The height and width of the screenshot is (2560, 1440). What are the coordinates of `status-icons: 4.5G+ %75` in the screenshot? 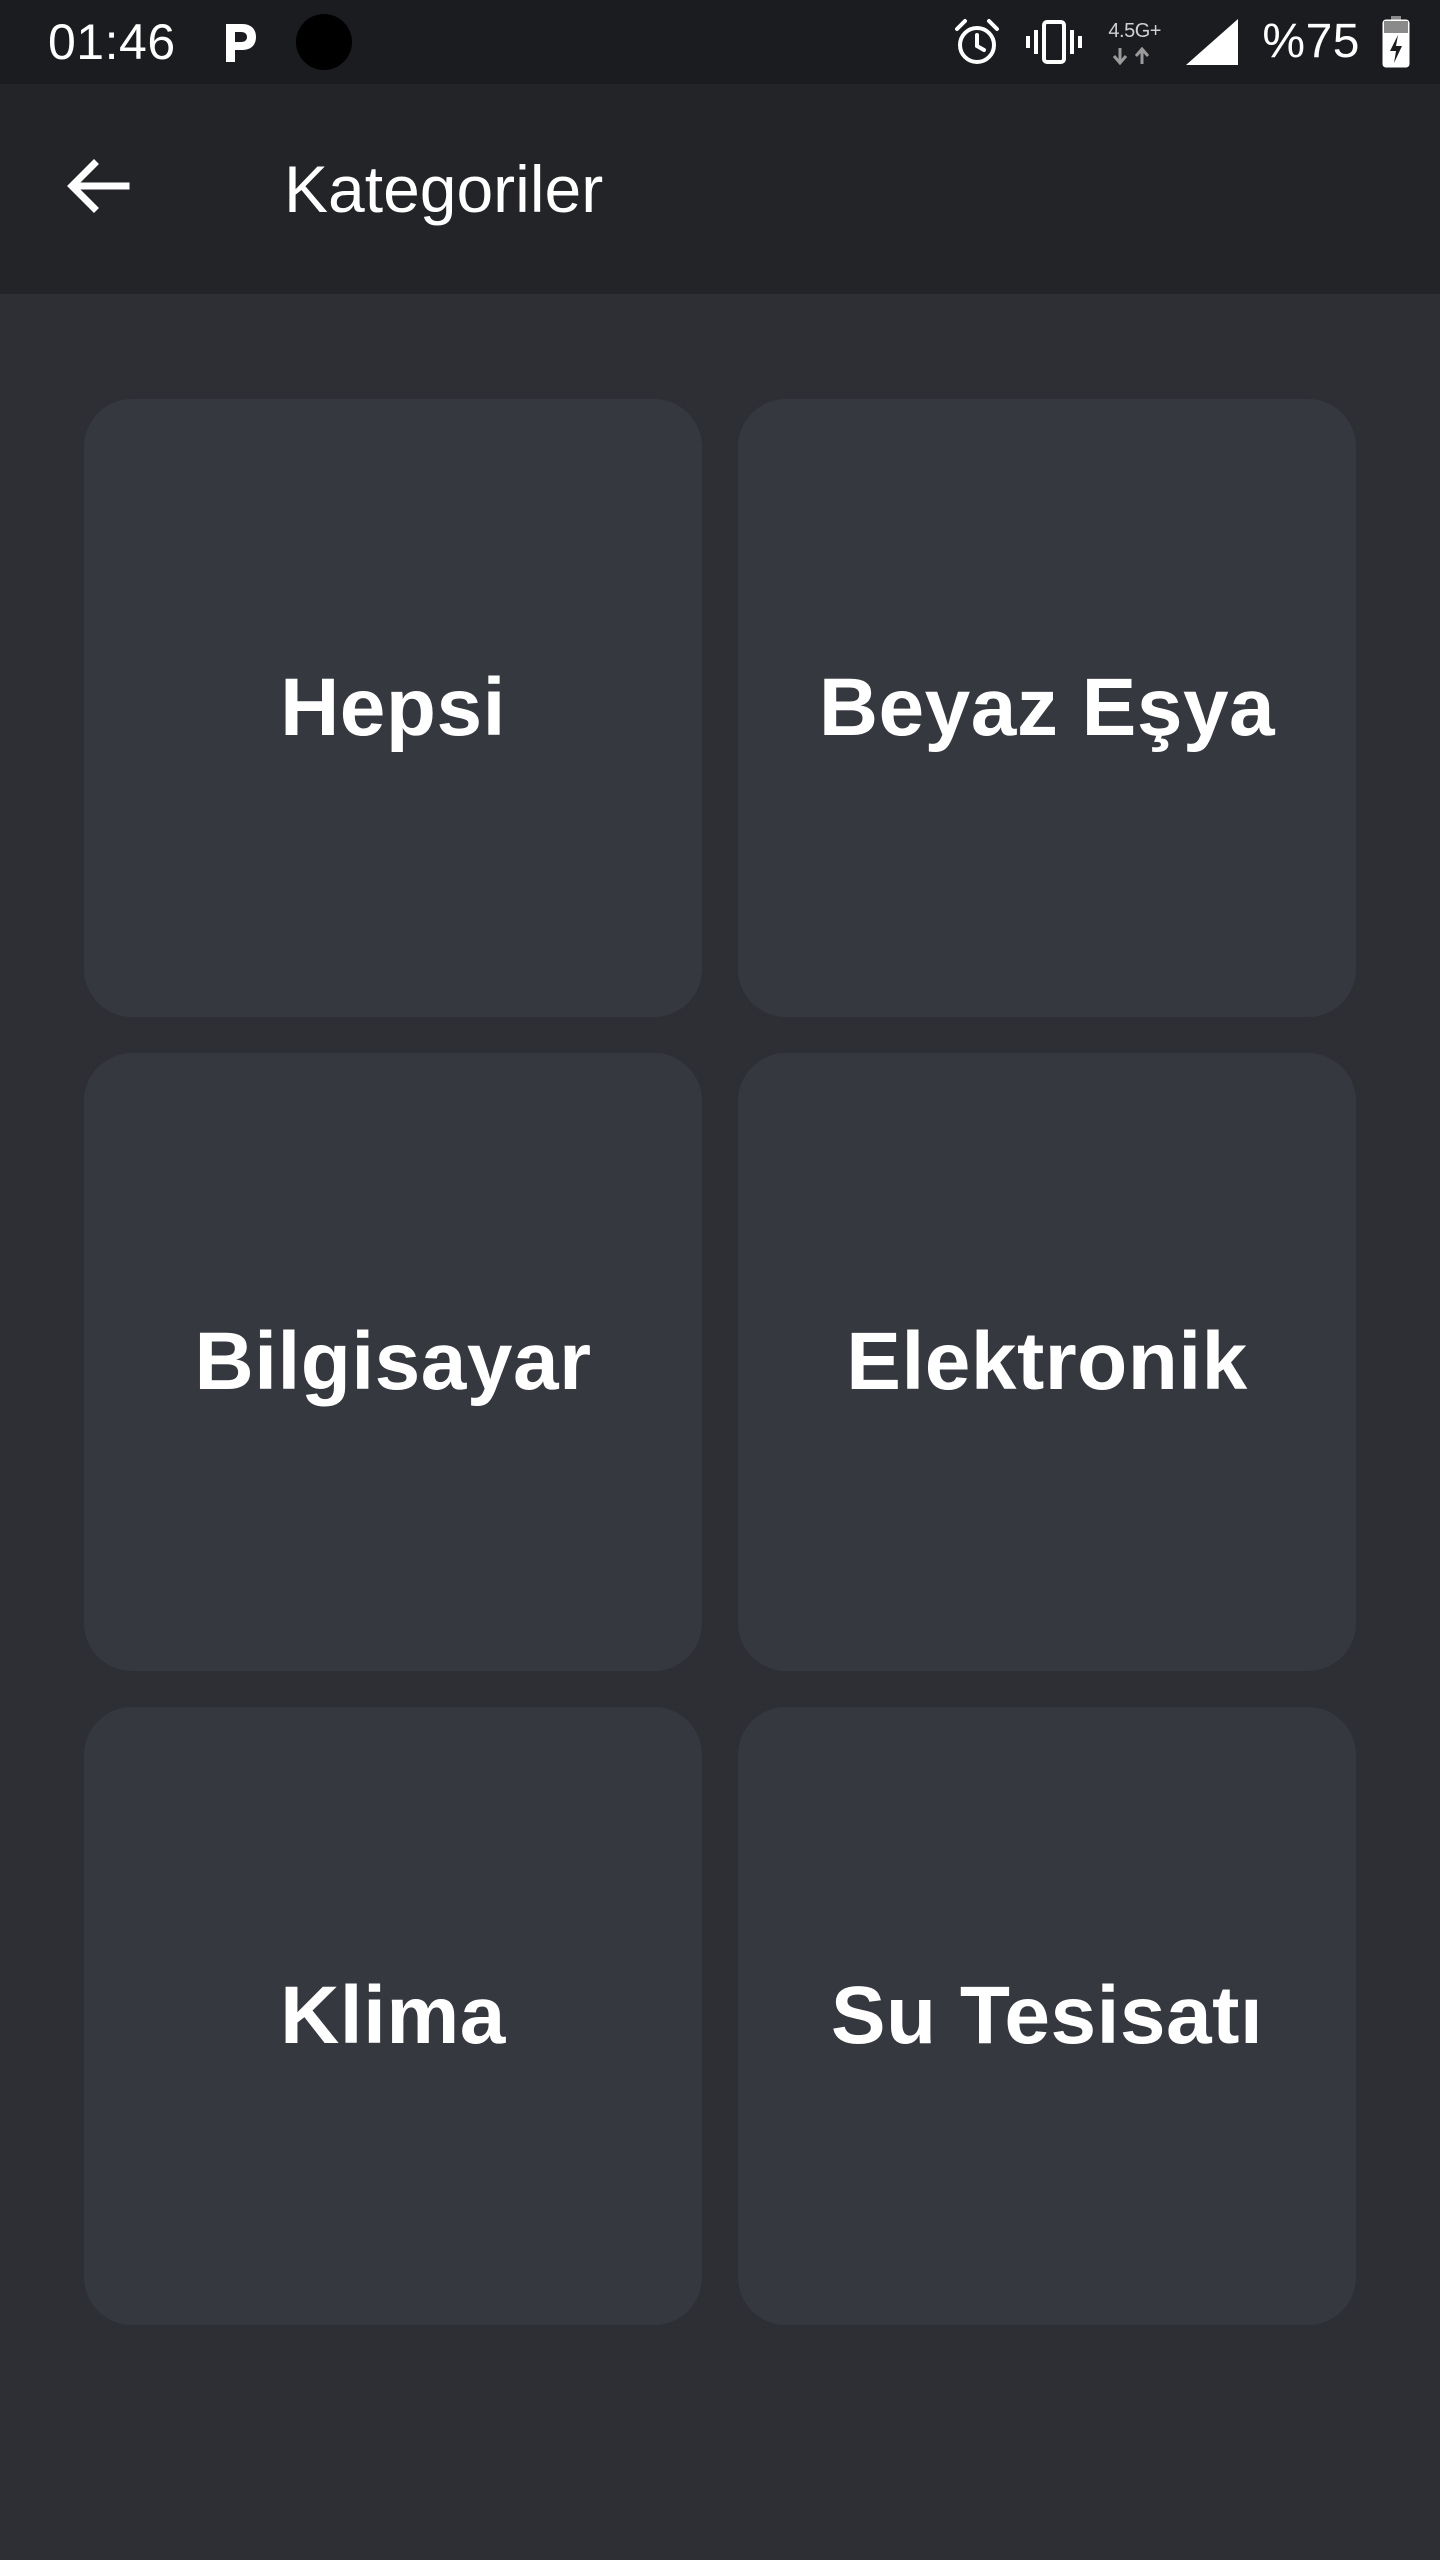 It's located at (1181, 42).